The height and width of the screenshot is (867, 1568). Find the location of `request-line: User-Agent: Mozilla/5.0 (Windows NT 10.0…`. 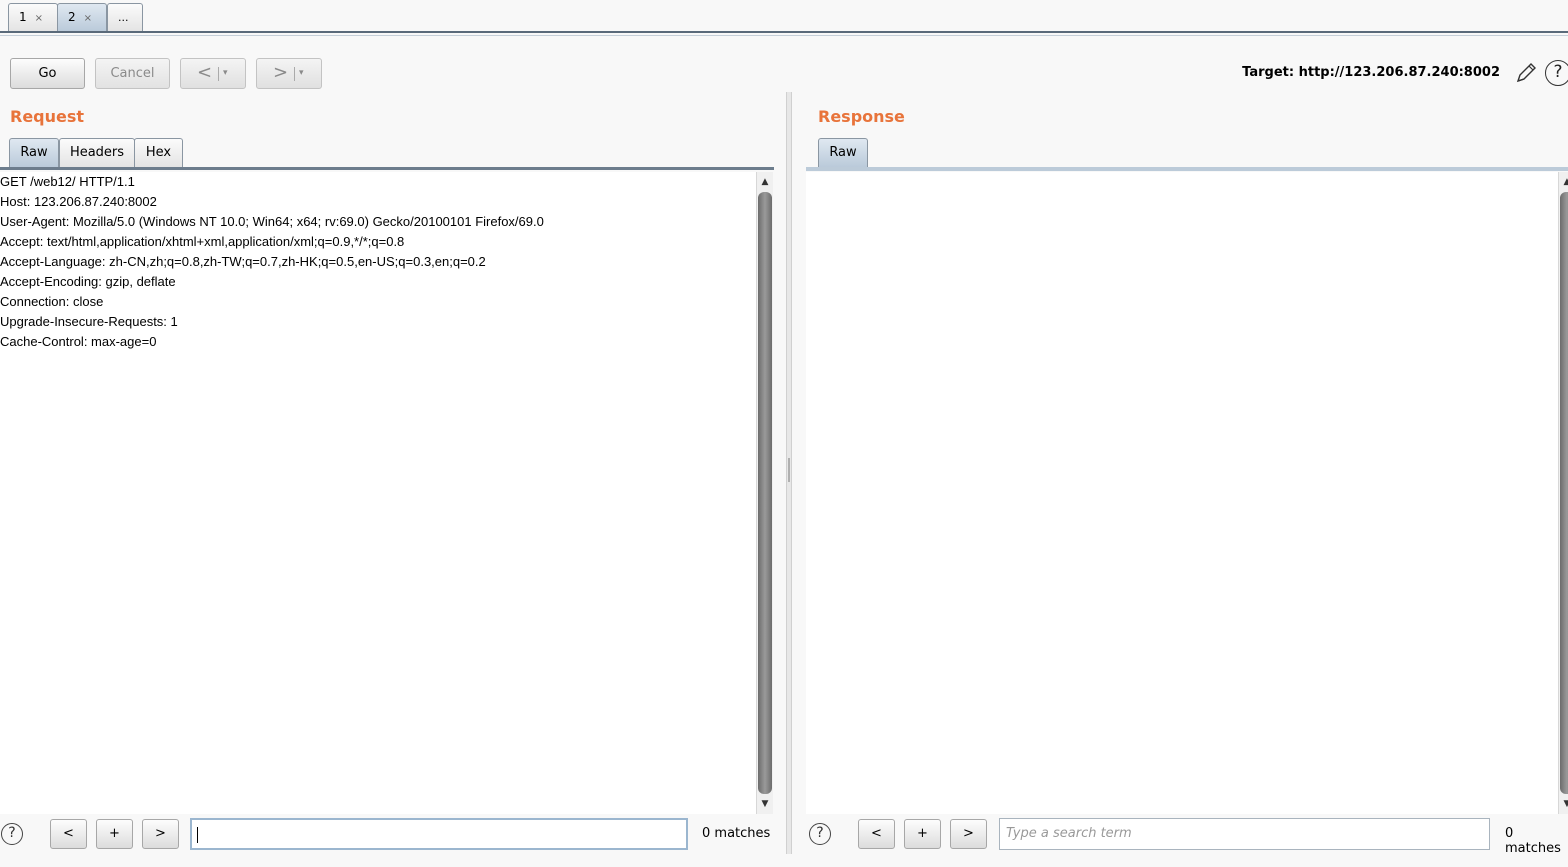

request-line: User-Agent: Mozilla/5.0 (Windows NT 10.0… is located at coordinates (272, 221).